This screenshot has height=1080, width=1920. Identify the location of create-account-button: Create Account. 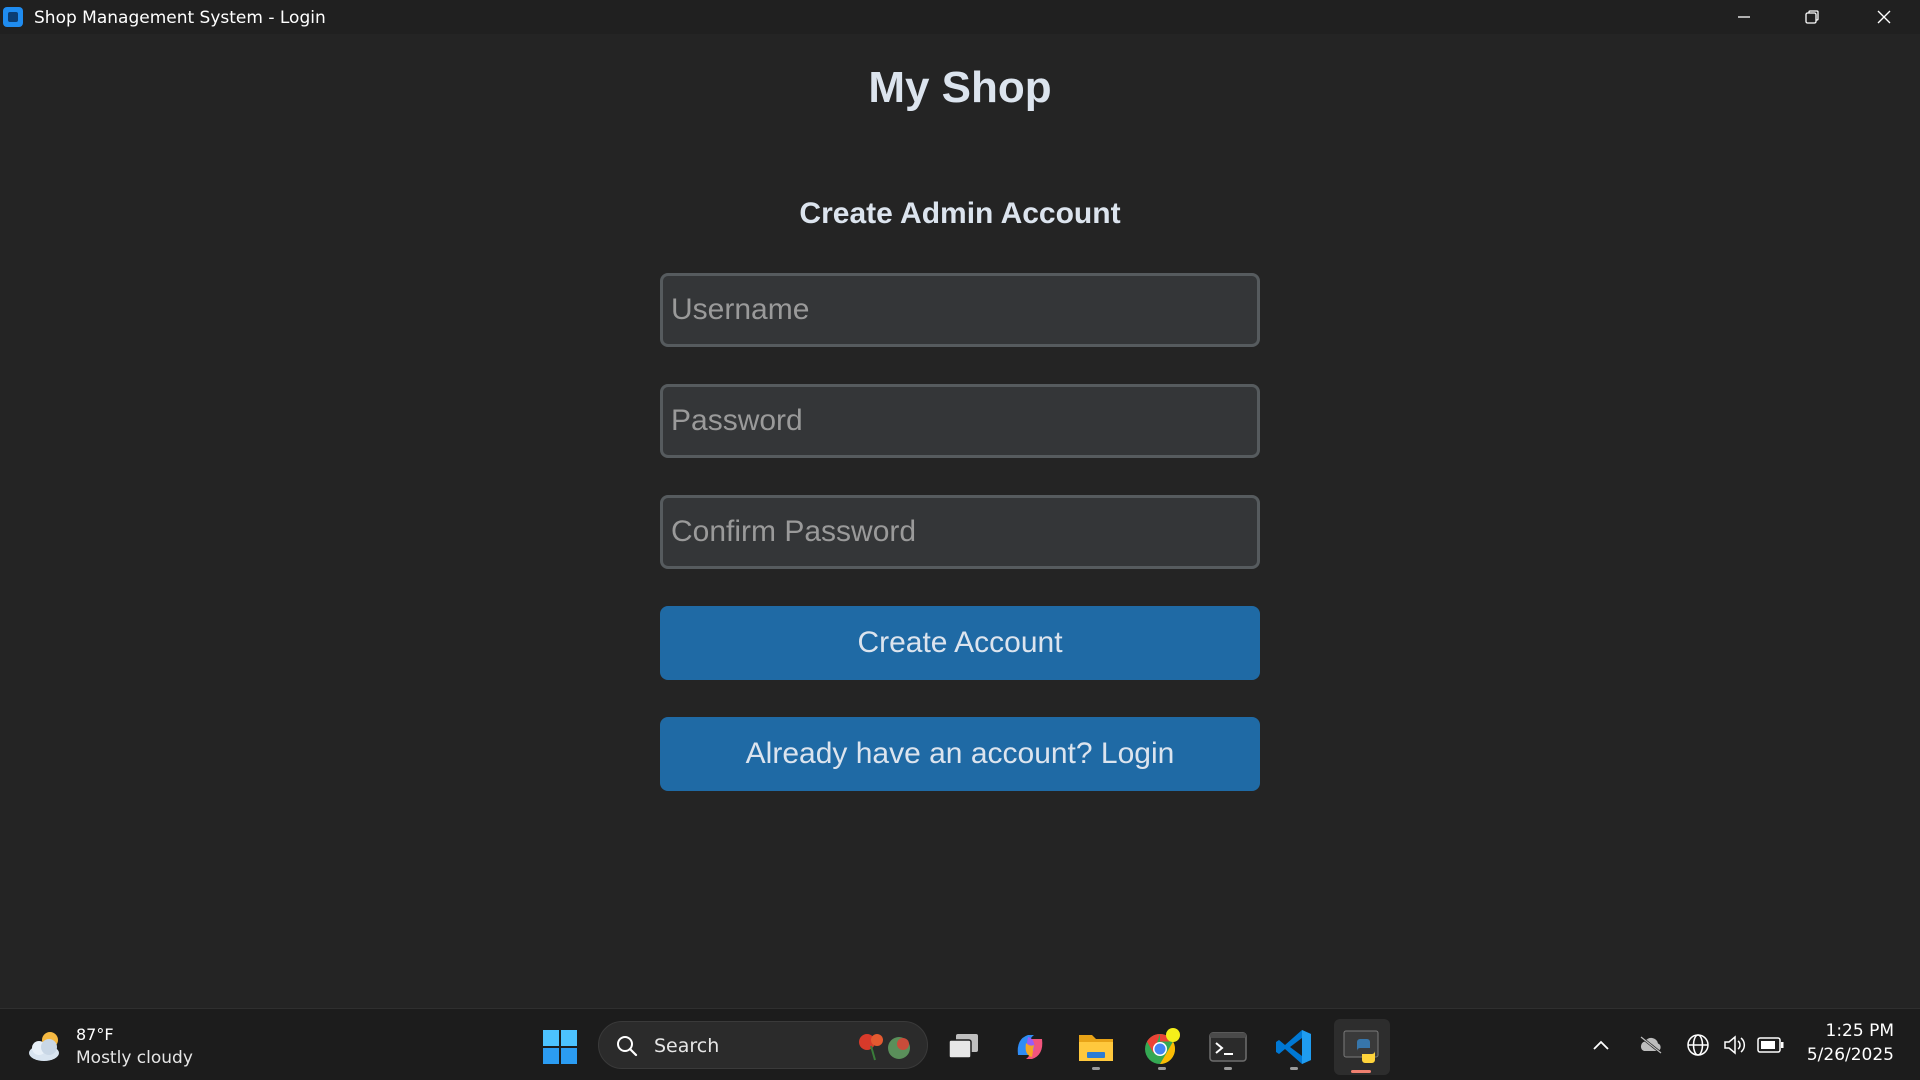
(960, 643).